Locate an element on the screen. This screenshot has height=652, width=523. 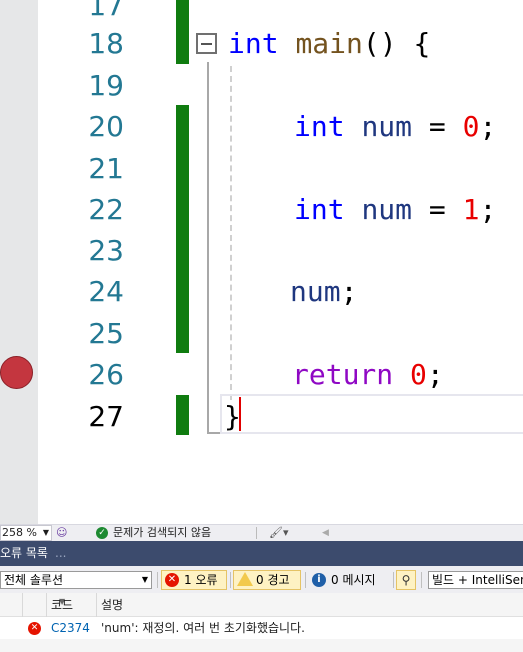
line-number-active: 27 is located at coordinates (106, 416).